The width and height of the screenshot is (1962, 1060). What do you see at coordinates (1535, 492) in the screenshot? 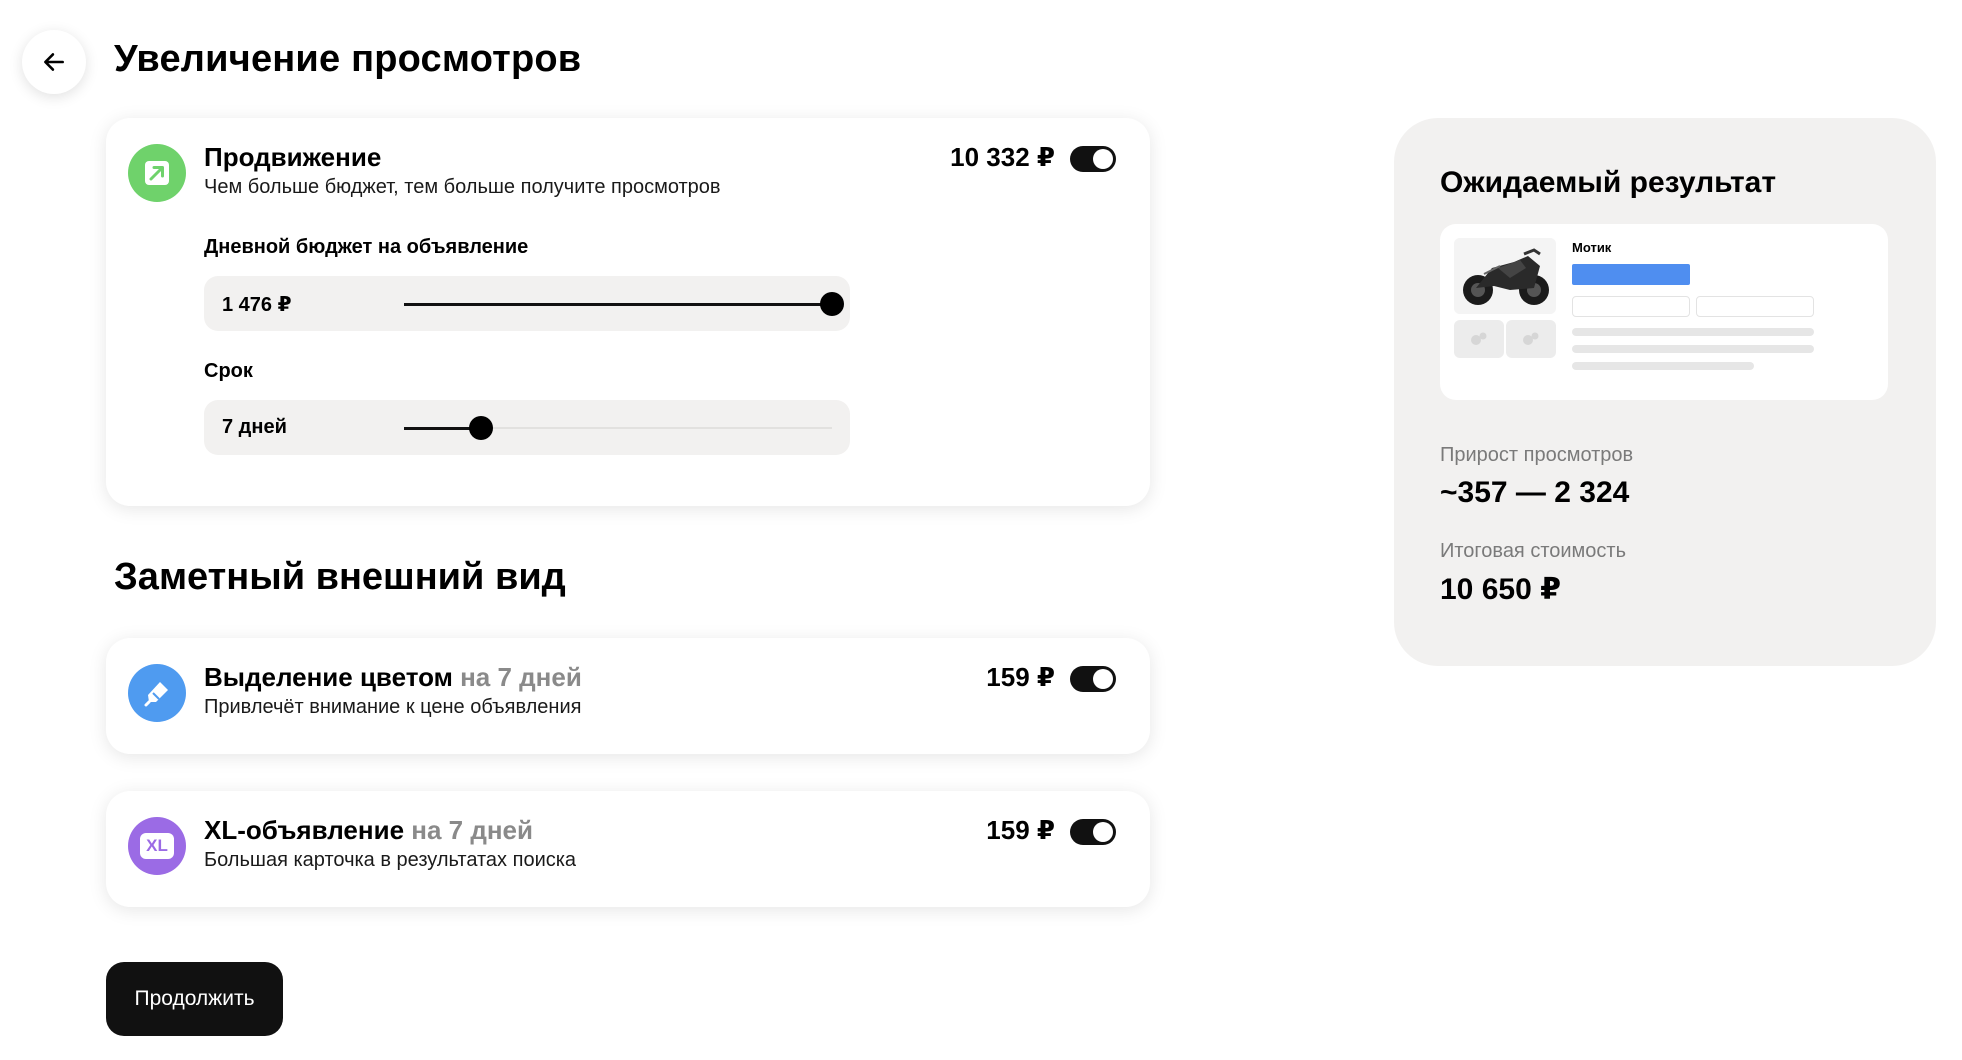
I see `views-growth-value: ~357 — 2 324` at bounding box center [1535, 492].